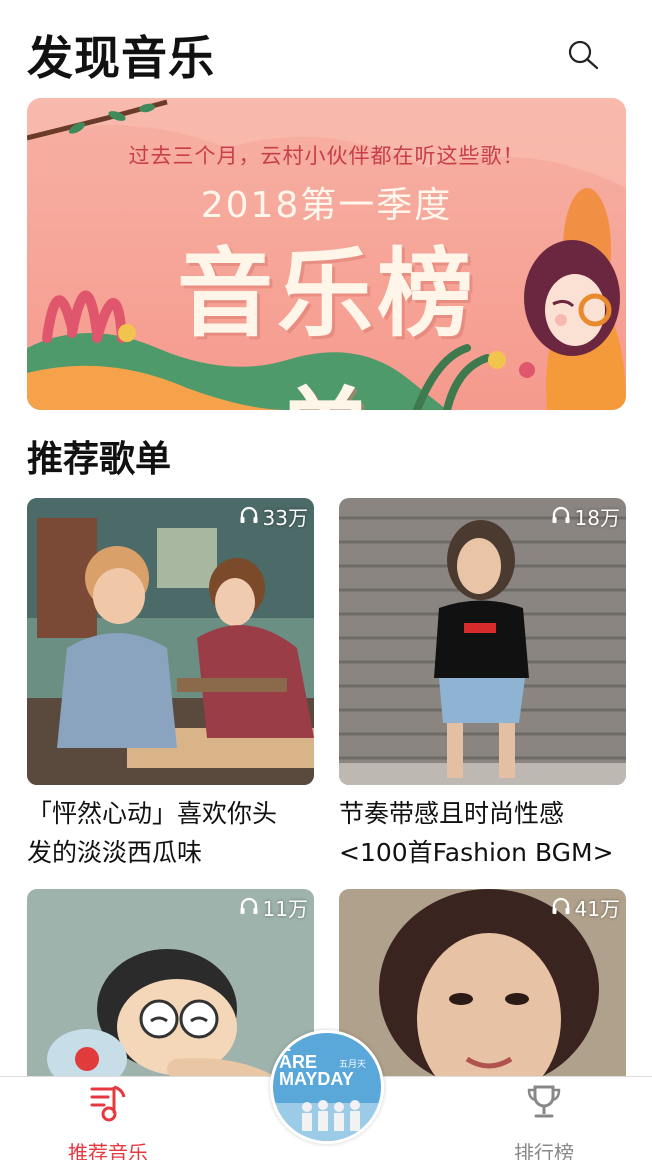 Image resolution: width=652 pixels, height=1160 pixels. I want to click on playlist-title-line: 发的淡淡西瓜味, so click(115, 852).